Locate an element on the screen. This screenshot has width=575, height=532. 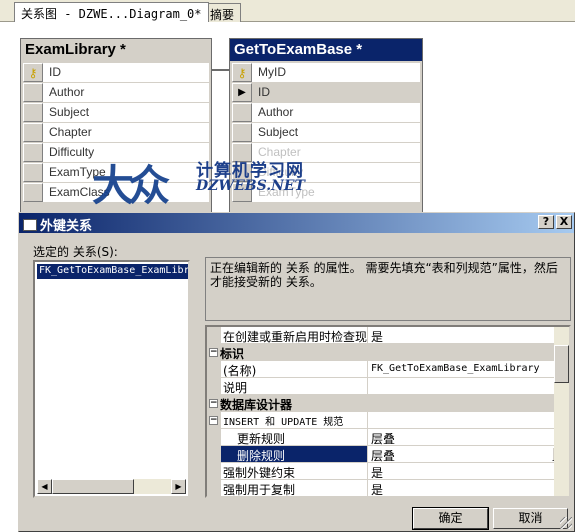
property-row: 删除规则 层叠 ▼ is located at coordinates (388, 454).